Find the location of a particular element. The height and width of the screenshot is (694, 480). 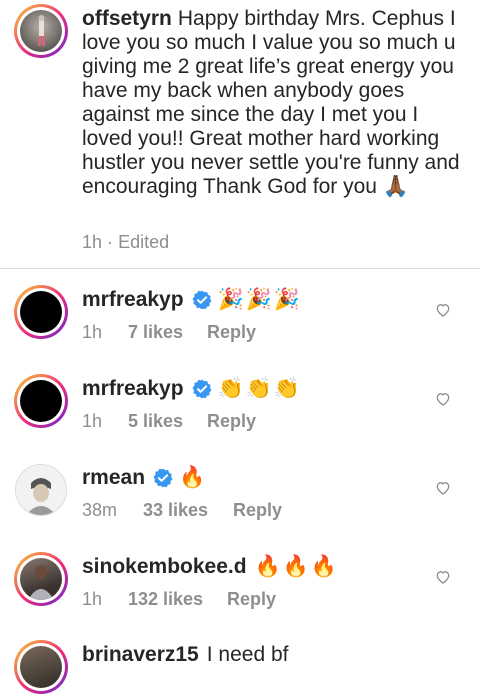

comment-header: sinokembokee.d 🔥🔥🔥 is located at coordinates (210, 567).